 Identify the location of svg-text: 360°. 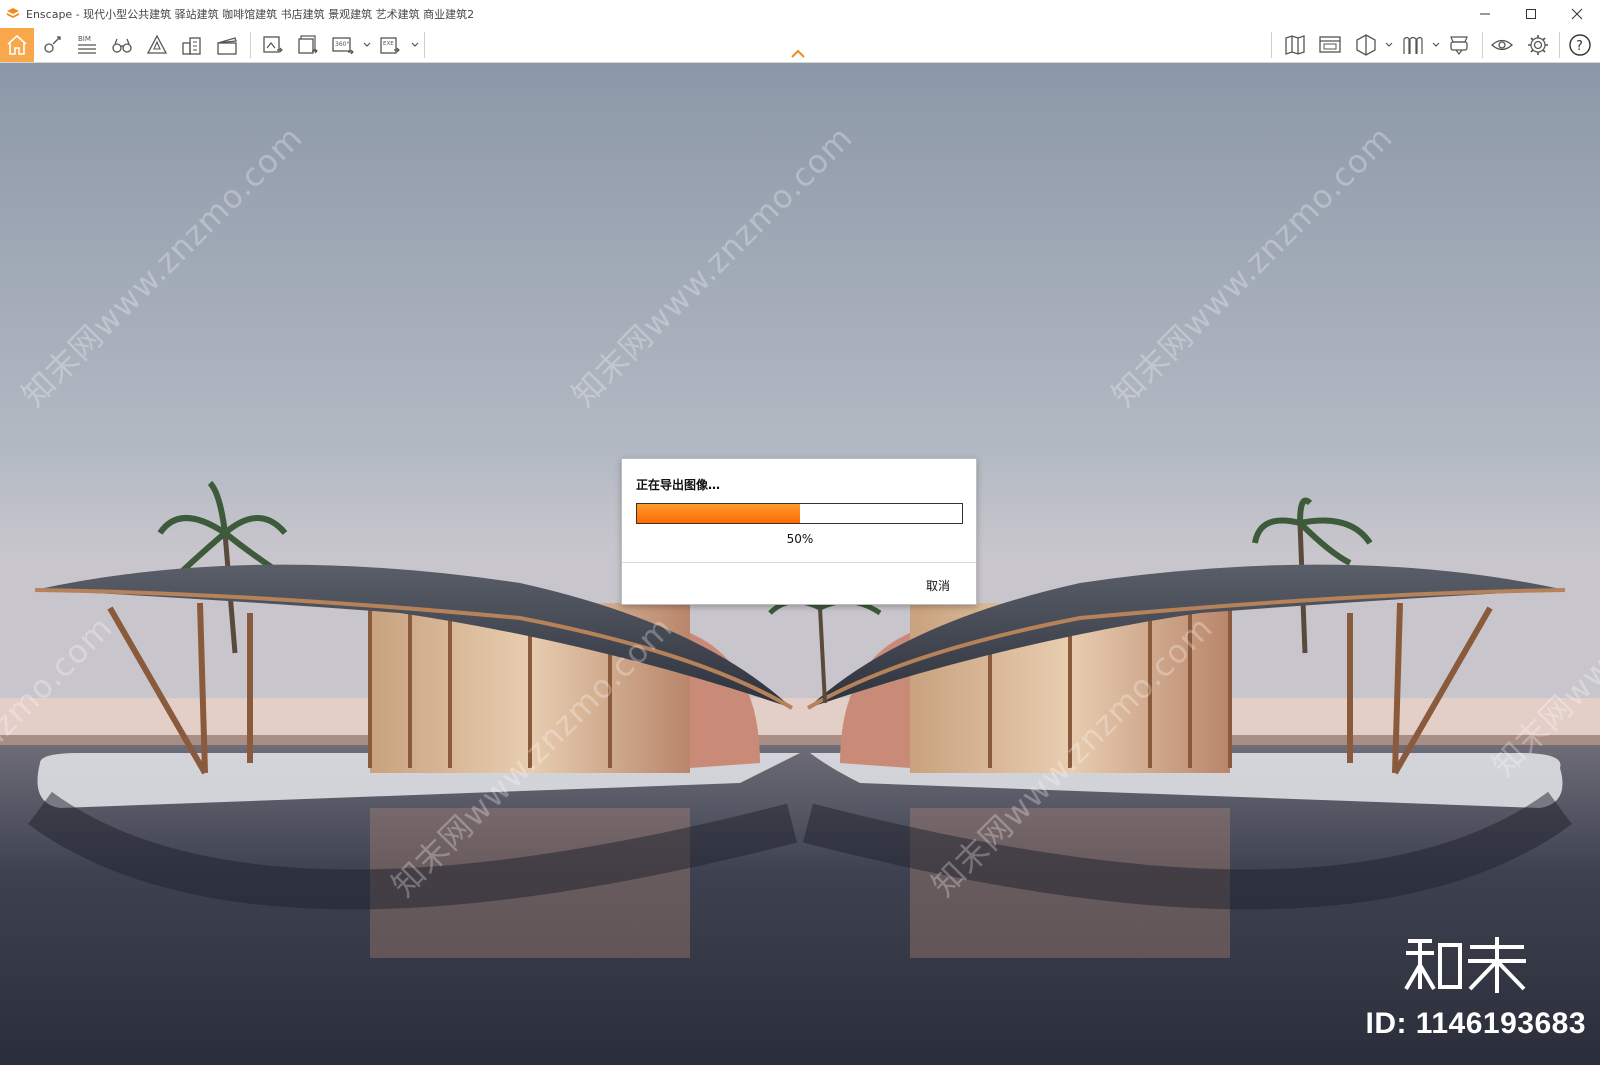
(342, 44).